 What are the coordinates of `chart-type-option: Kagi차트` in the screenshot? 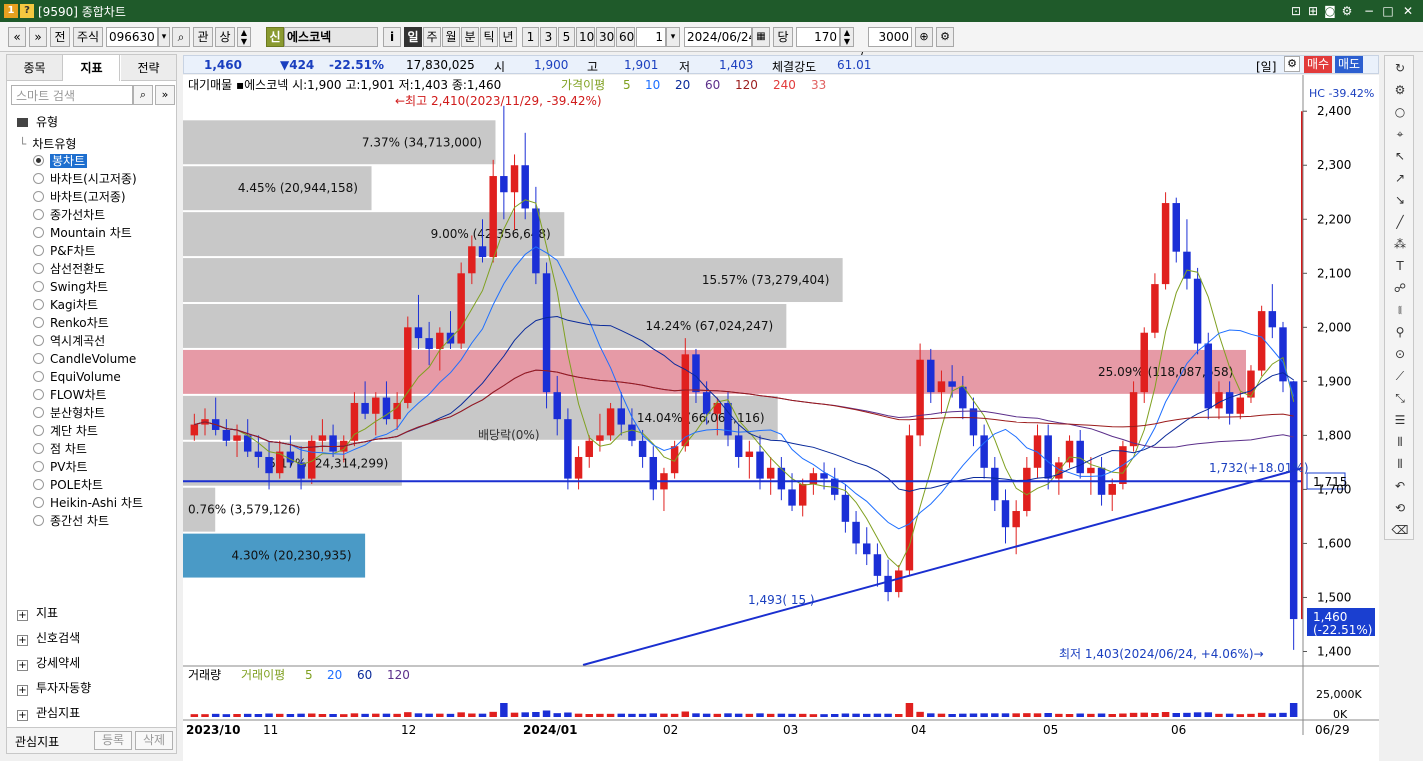 It's located at (65, 305).